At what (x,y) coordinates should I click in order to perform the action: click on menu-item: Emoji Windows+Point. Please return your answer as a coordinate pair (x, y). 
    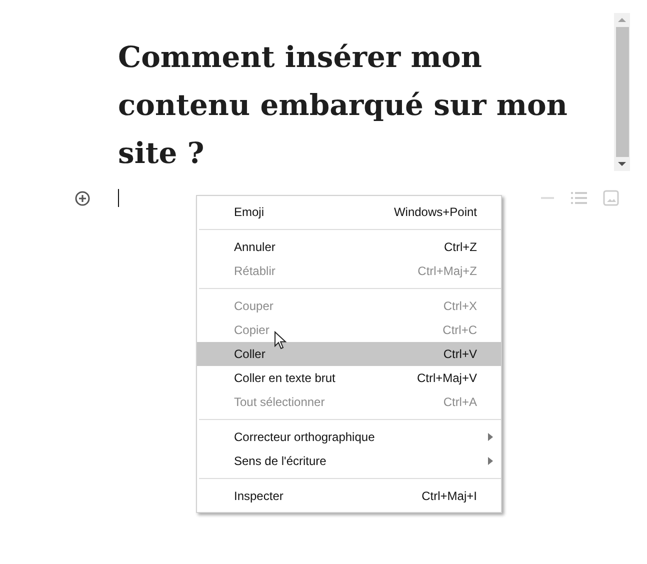
    Looking at the image, I should click on (349, 212).